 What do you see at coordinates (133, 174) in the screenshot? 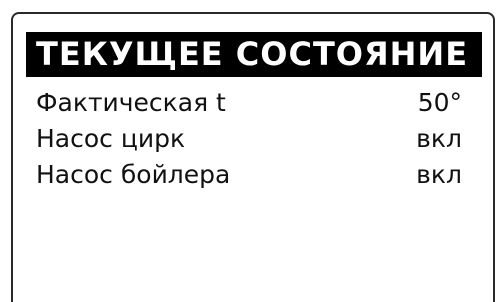
I see `status-label: Насос бойлера` at bounding box center [133, 174].